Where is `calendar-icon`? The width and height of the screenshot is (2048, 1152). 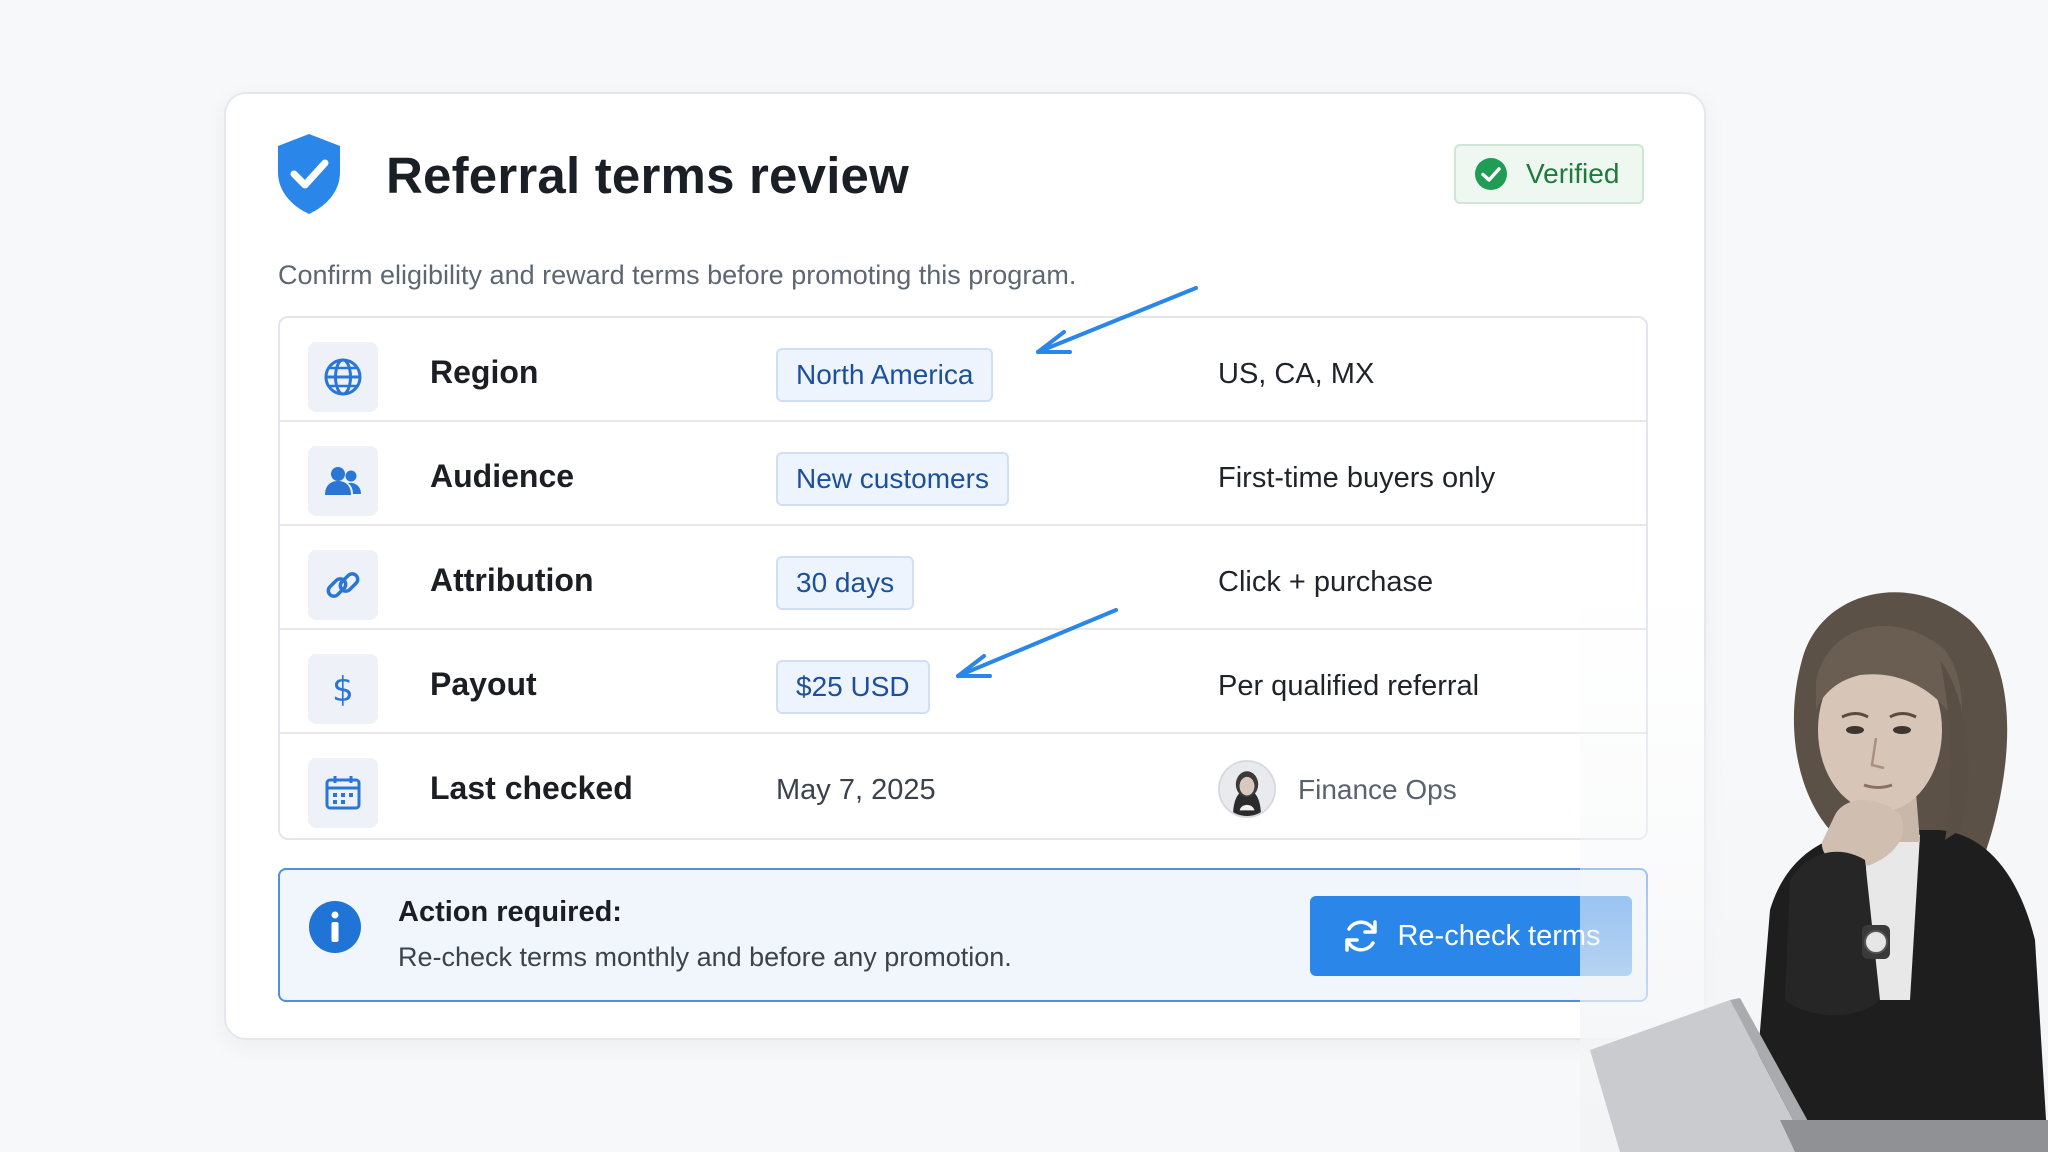
calendar-icon is located at coordinates (343, 793).